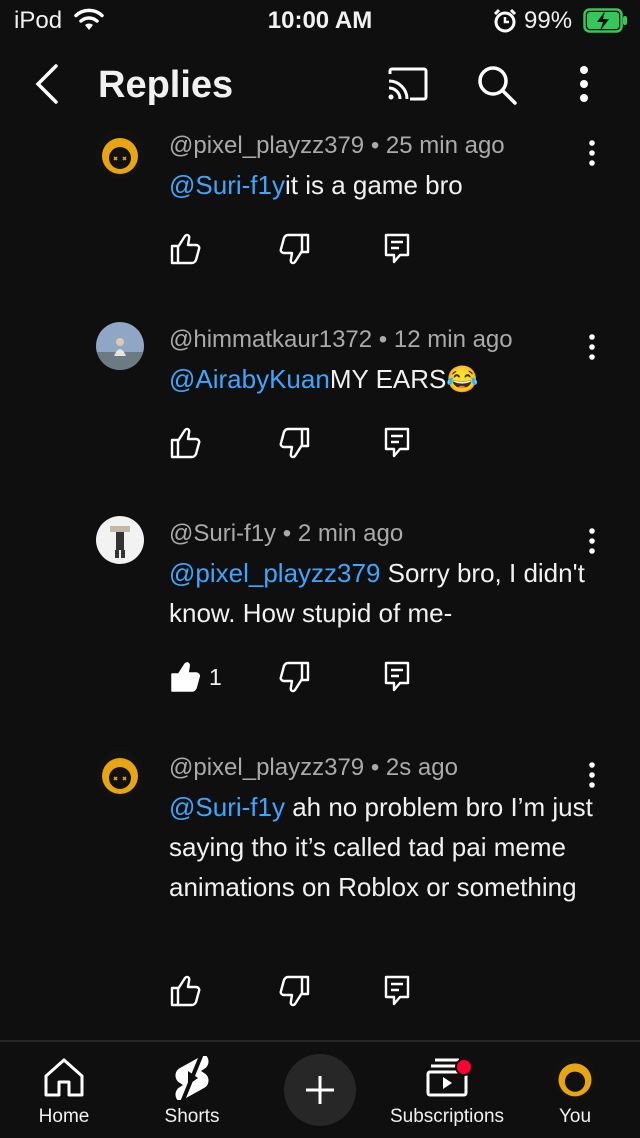  I want to click on plus-icon, so click(320, 1092).